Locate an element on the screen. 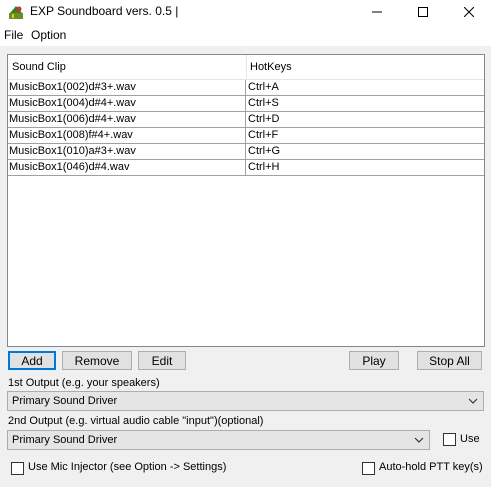 This screenshot has height=487, width=491. sound-clip-name: MusicBox1(002)d#3+.wav is located at coordinates (72, 87).